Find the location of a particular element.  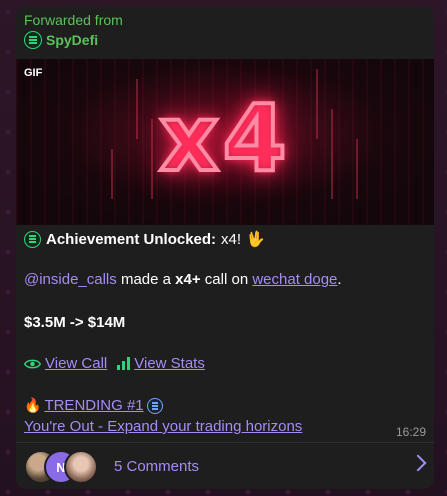

view-call-link: View Call is located at coordinates (76, 363).